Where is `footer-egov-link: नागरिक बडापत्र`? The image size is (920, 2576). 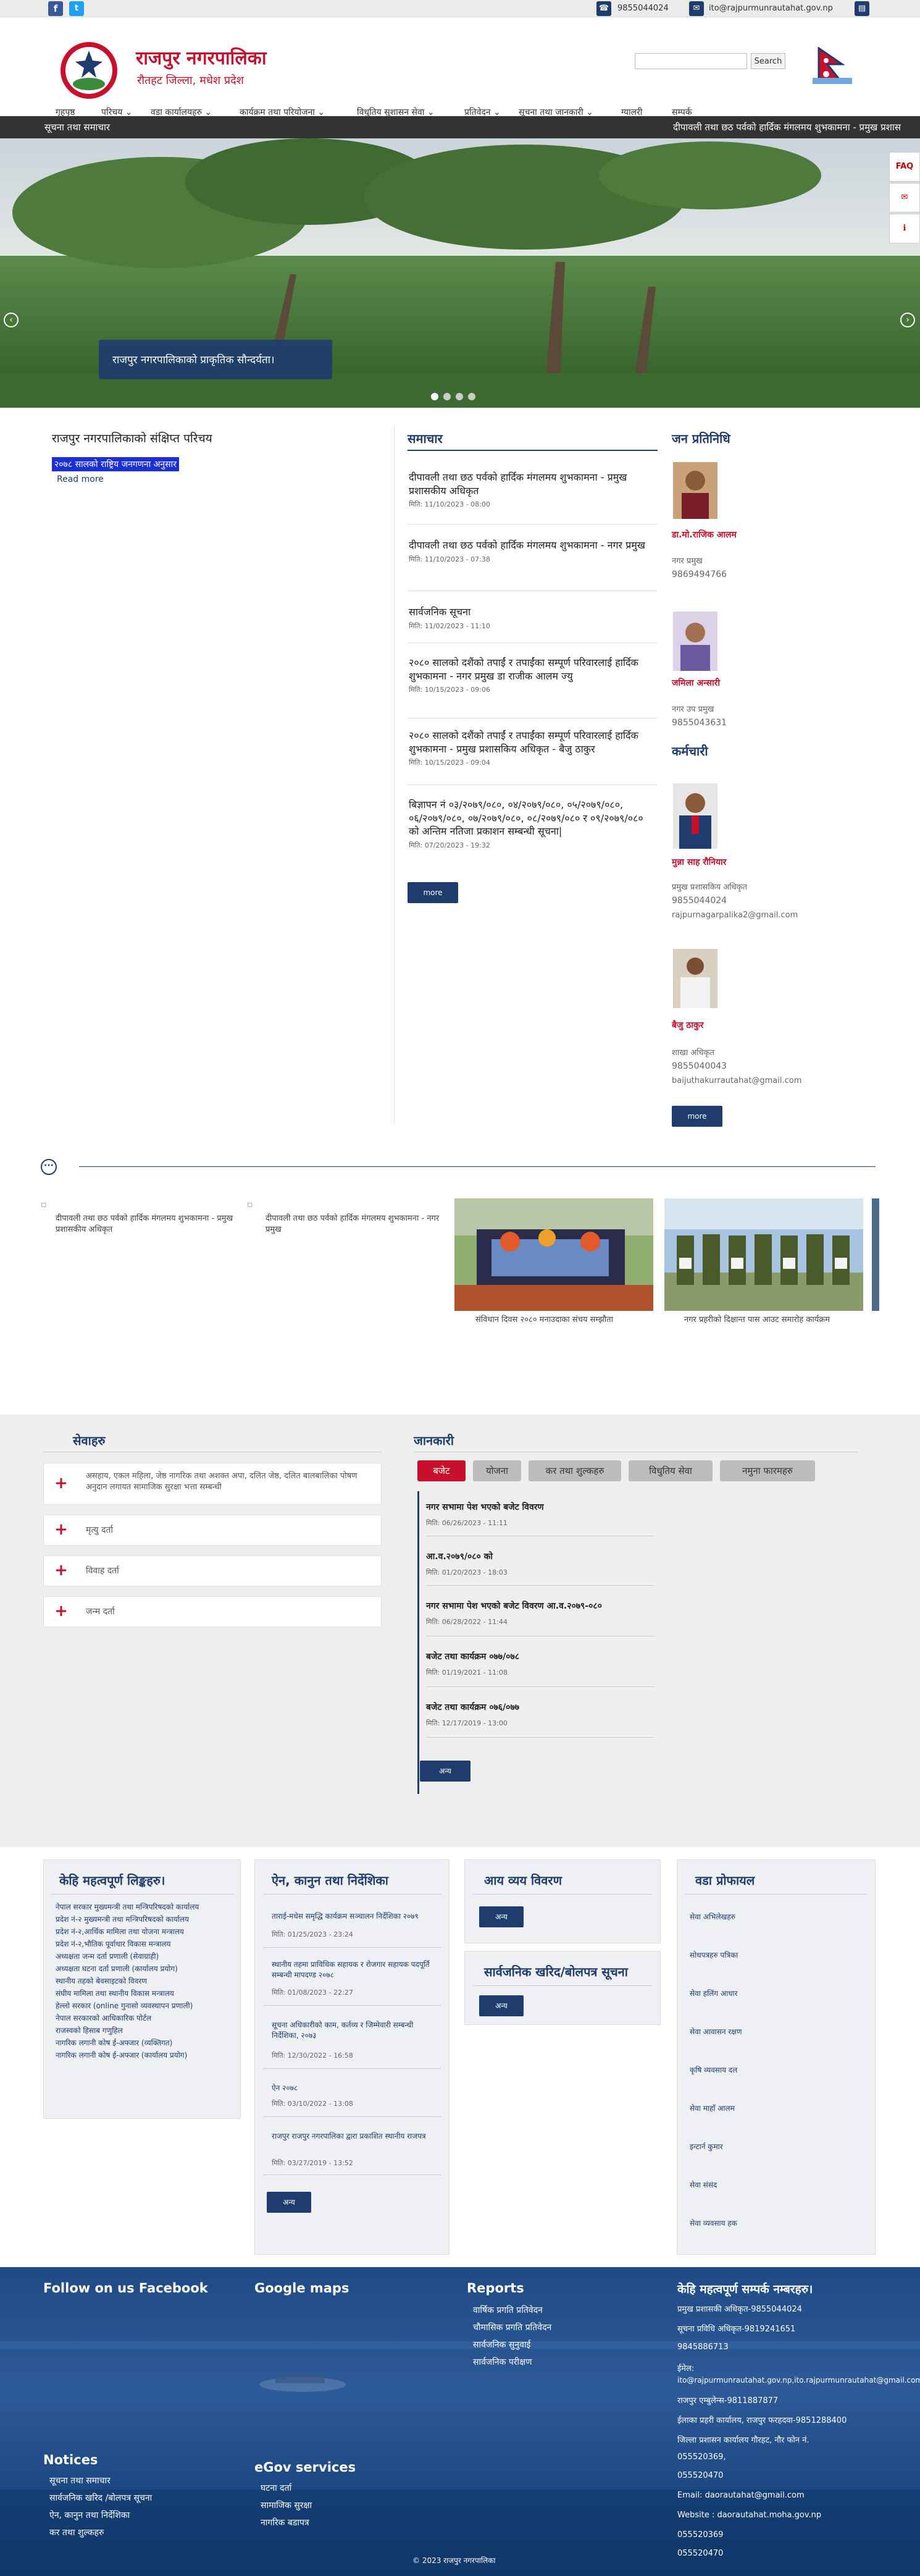 footer-egov-link: नागरिक बडापत्र is located at coordinates (285, 2522).